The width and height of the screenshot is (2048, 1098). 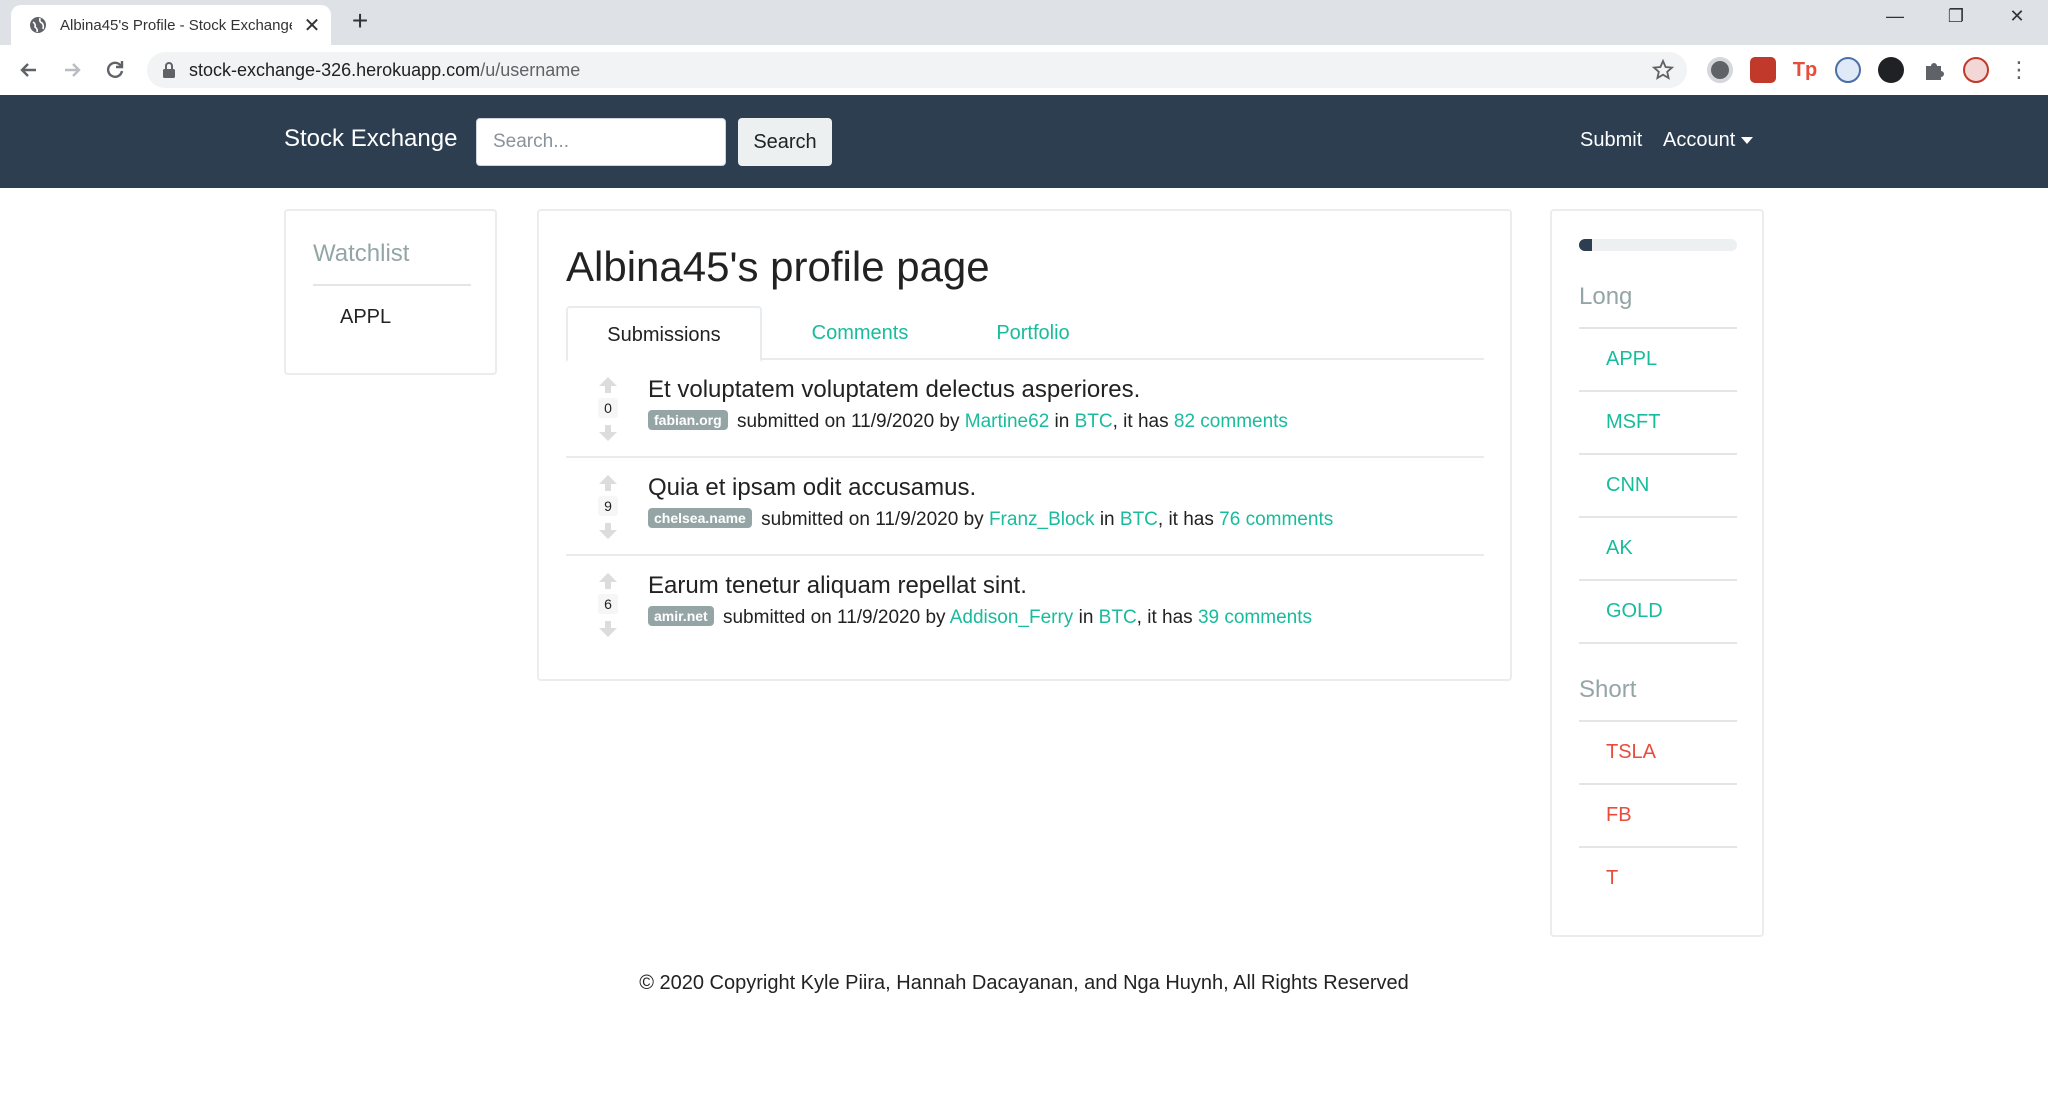 What do you see at coordinates (2019, 70) in the screenshot?
I see `menu-kebab-icon: ⋮` at bounding box center [2019, 70].